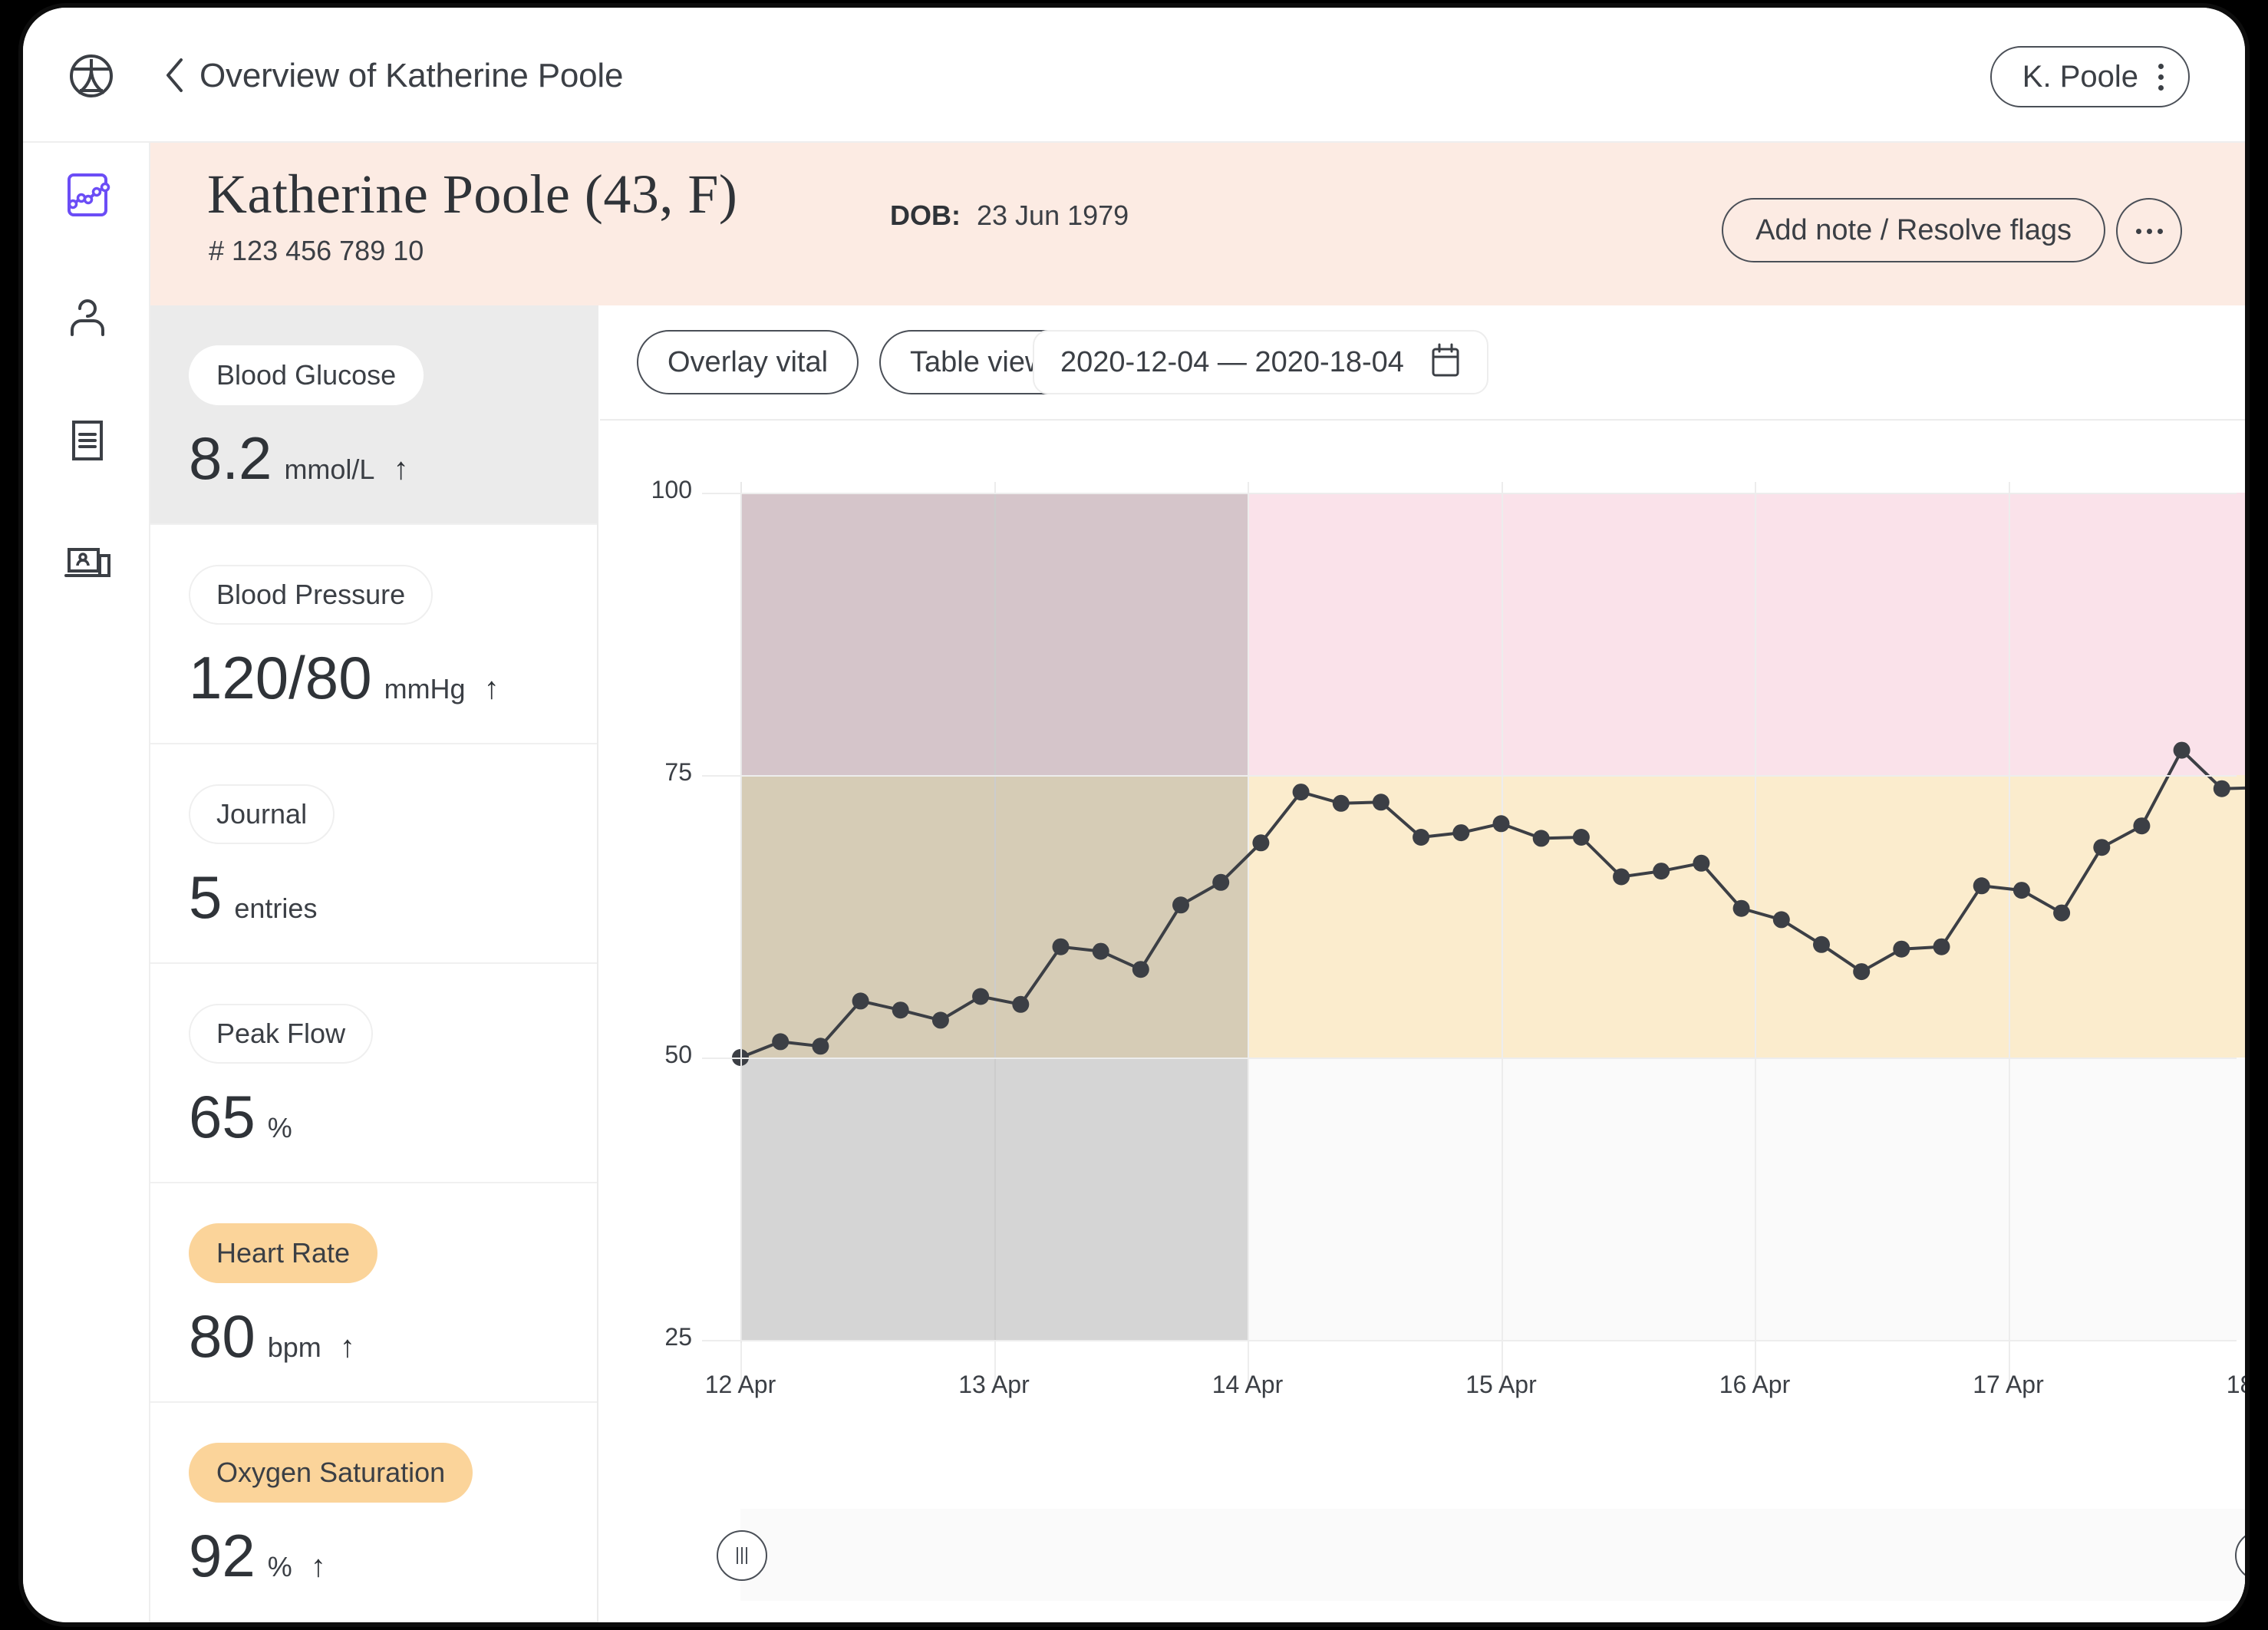 This screenshot has height=1630, width=2268. Describe the element at coordinates (373, 415) in the screenshot. I see `vital-card-blood-glucose: Blood Glucose 8.2 mmol/L ↑` at that location.